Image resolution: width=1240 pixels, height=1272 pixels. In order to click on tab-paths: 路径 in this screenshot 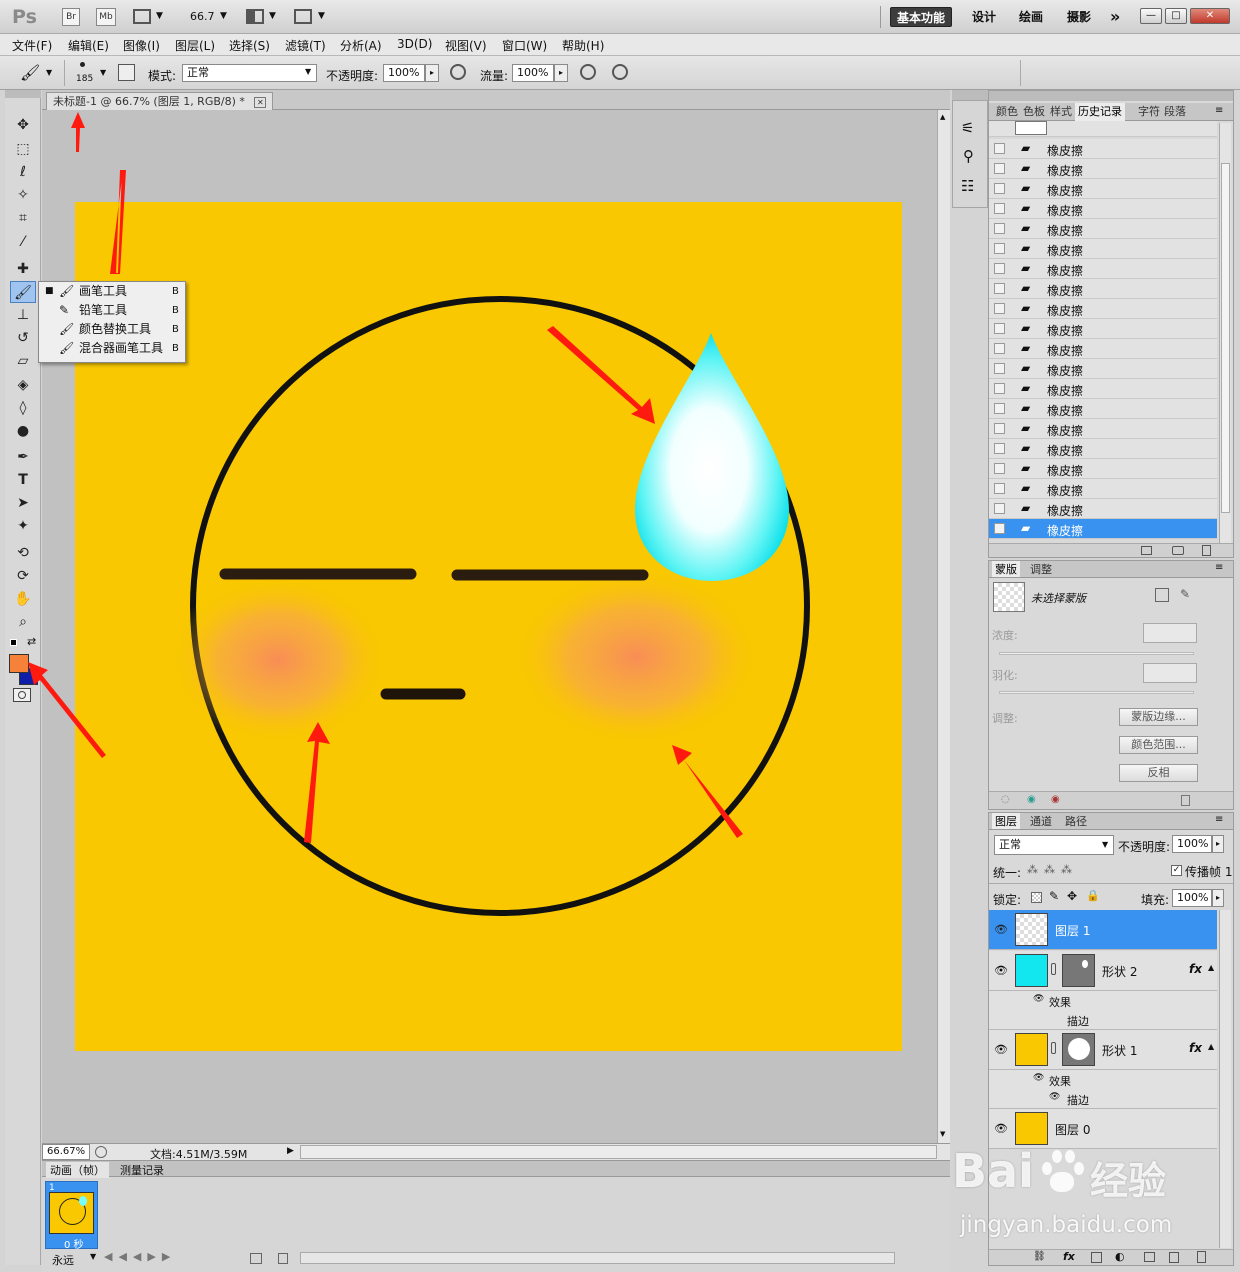, I will do `click(1076, 821)`.